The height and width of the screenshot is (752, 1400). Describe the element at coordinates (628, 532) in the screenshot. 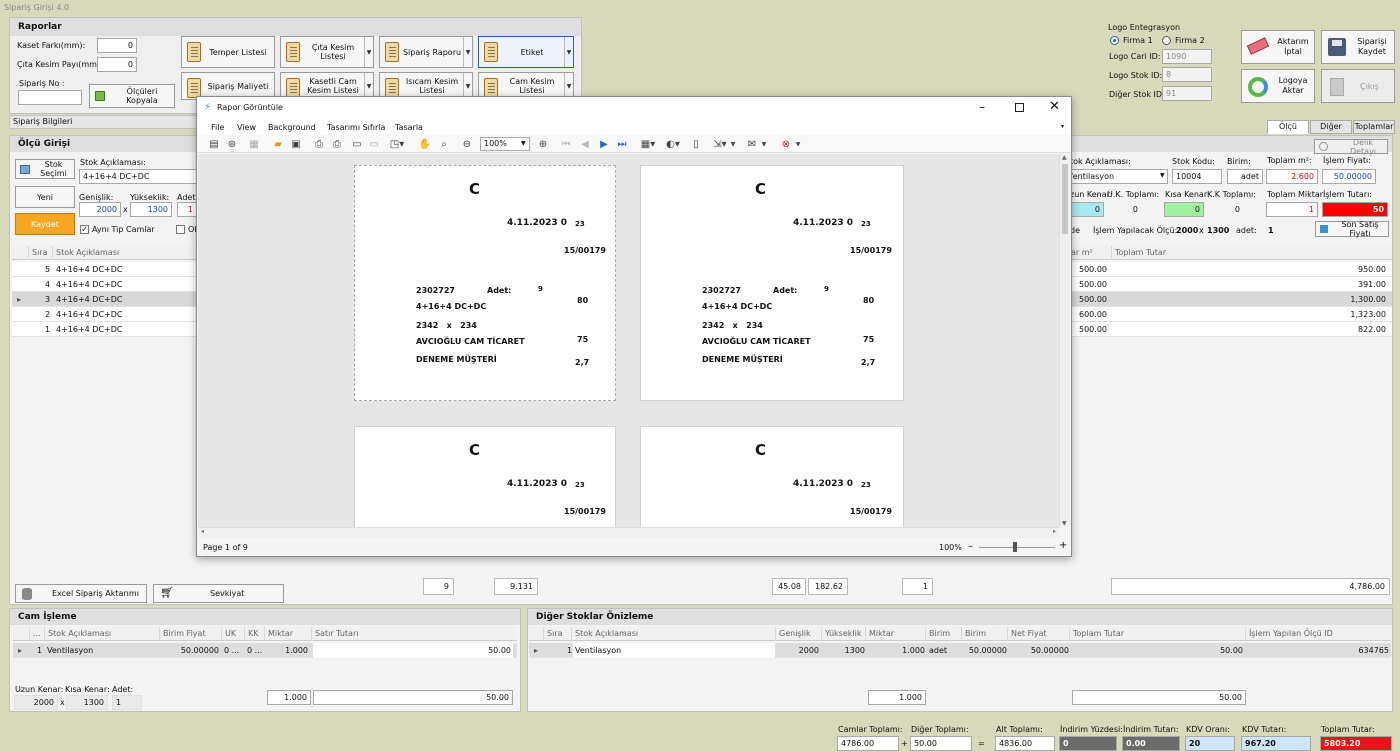

I see `horizontal-scrollbar: ◂ ▸` at that location.